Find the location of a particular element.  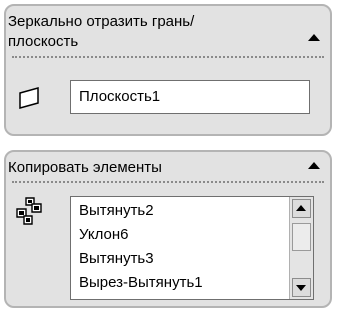

list-item: Вытянуть3 is located at coordinates (180, 259).